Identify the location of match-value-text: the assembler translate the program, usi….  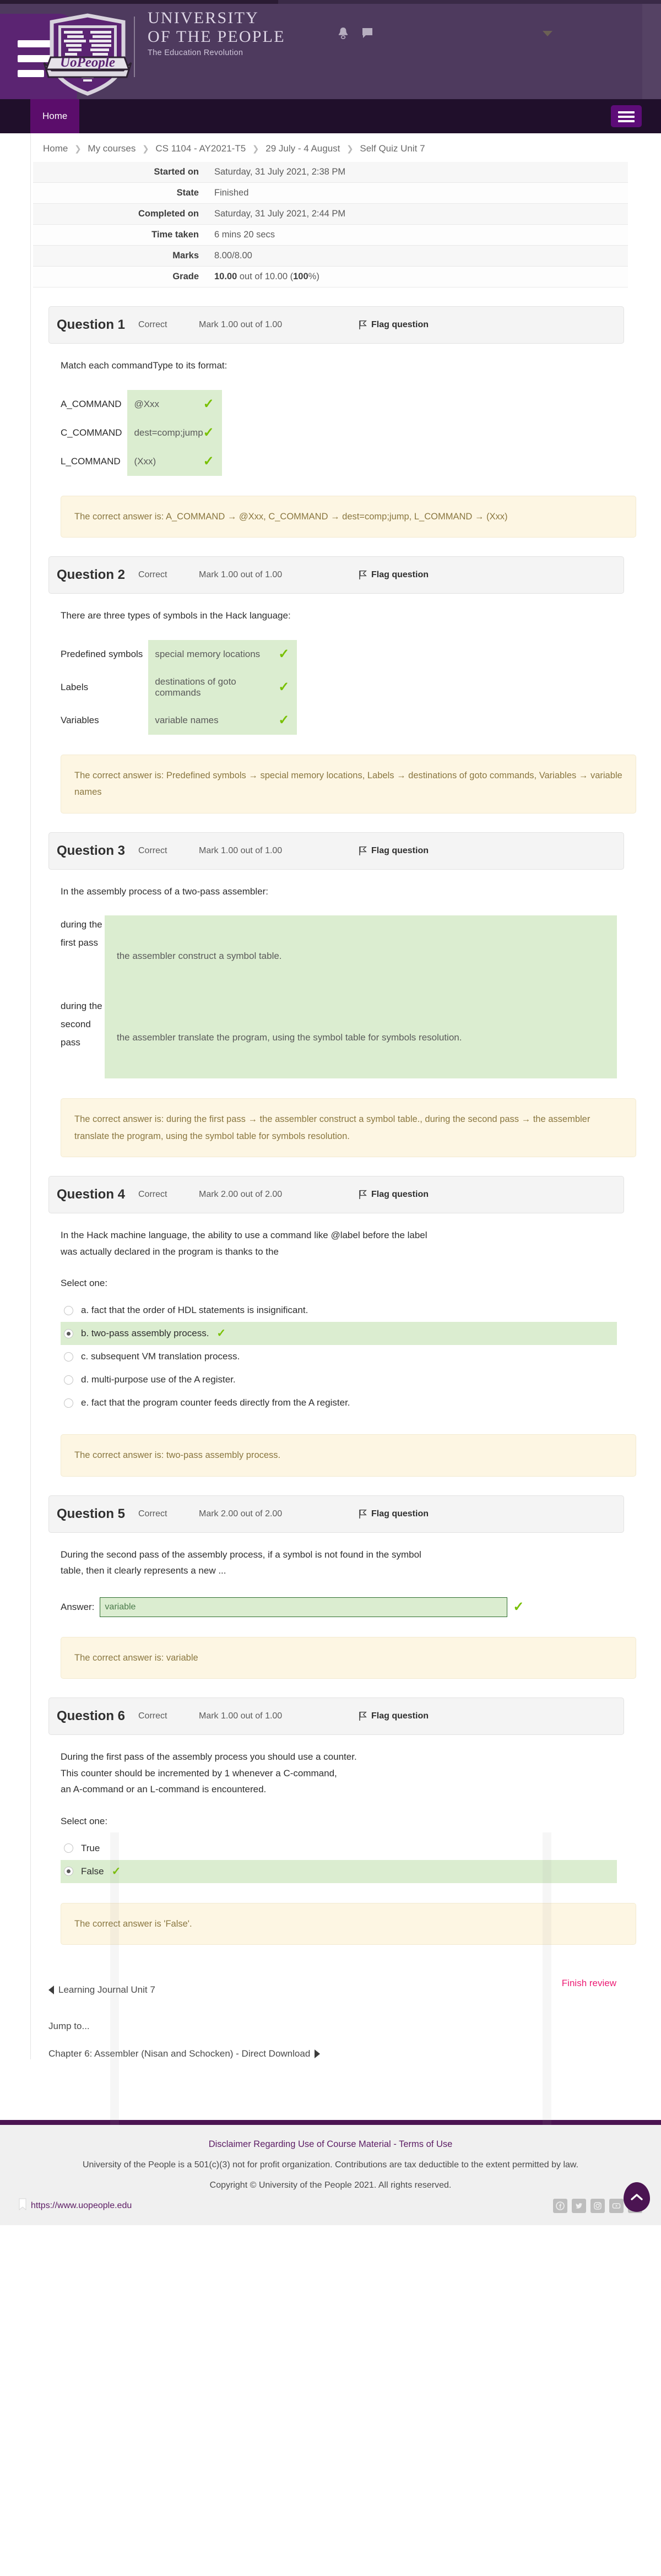
(289, 1037).